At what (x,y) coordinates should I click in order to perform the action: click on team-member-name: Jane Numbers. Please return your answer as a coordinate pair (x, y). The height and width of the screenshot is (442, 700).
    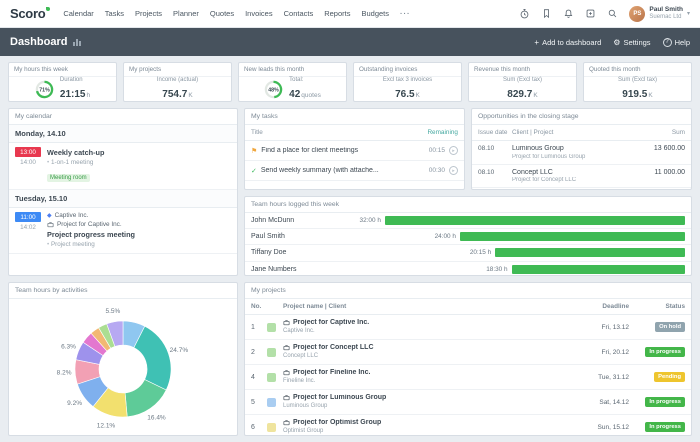
    Looking at the image, I should click on (274, 269).